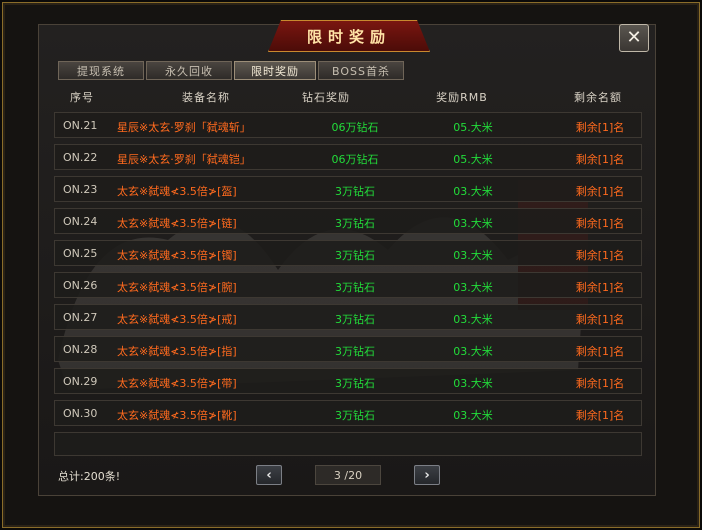 The width and height of the screenshot is (702, 530). Describe the element at coordinates (80, 189) in the screenshot. I see `row-no: ON.23` at that location.